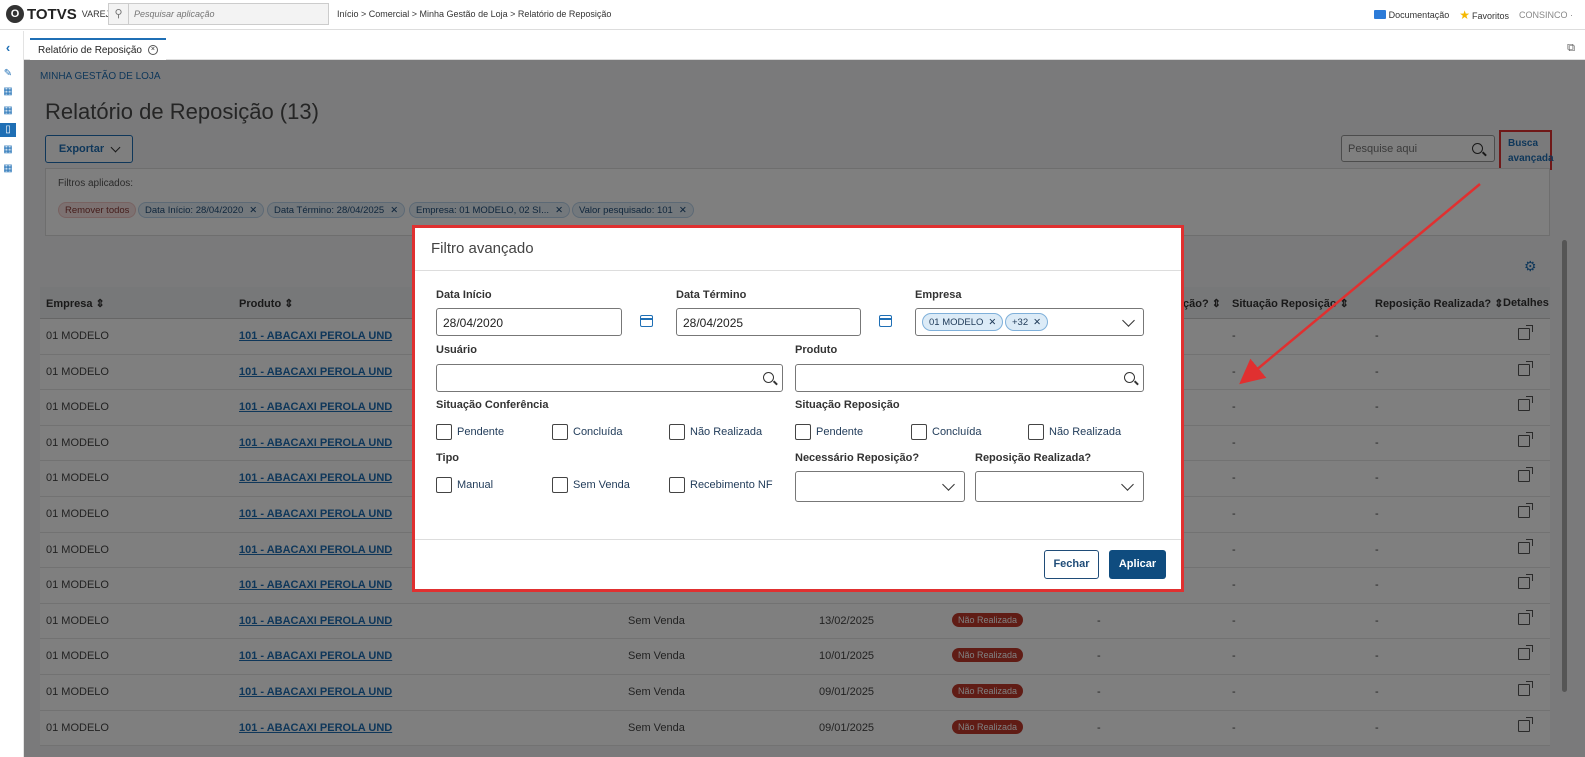 The height and width of the screenshot is (757, 1585). What do you see at coordinates (492, 405) in the screenshot?
I see `situacao-conferencia-label: Situação Conferência` at bounding box center [492, 405].